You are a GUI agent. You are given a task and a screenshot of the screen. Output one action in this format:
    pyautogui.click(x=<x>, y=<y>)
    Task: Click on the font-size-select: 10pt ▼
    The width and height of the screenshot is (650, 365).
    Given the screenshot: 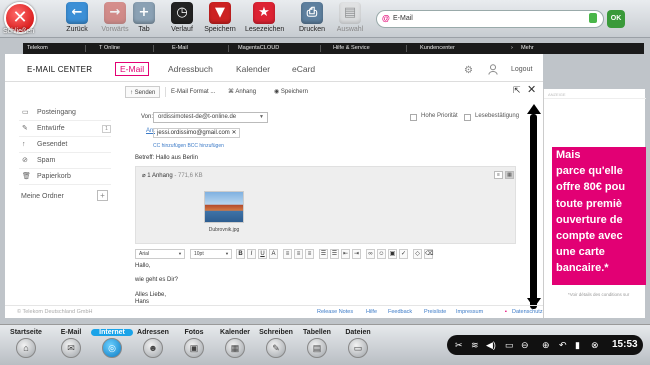 What is the action you would take?
    pyautogui.click(x=211, y=254)
    